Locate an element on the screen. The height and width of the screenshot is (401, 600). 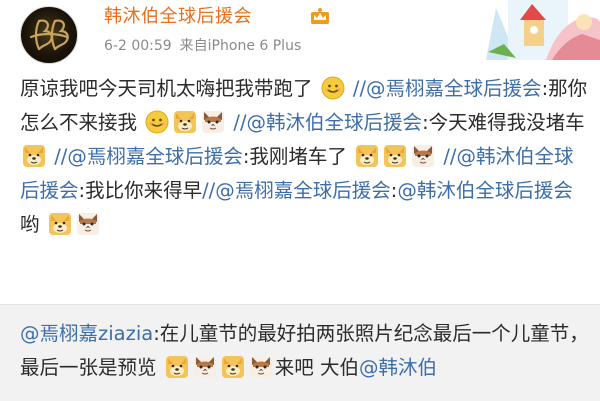
post-meta: 6-2 00:59 来自iPhone 6 Plus is located at coordinates (202, 46).